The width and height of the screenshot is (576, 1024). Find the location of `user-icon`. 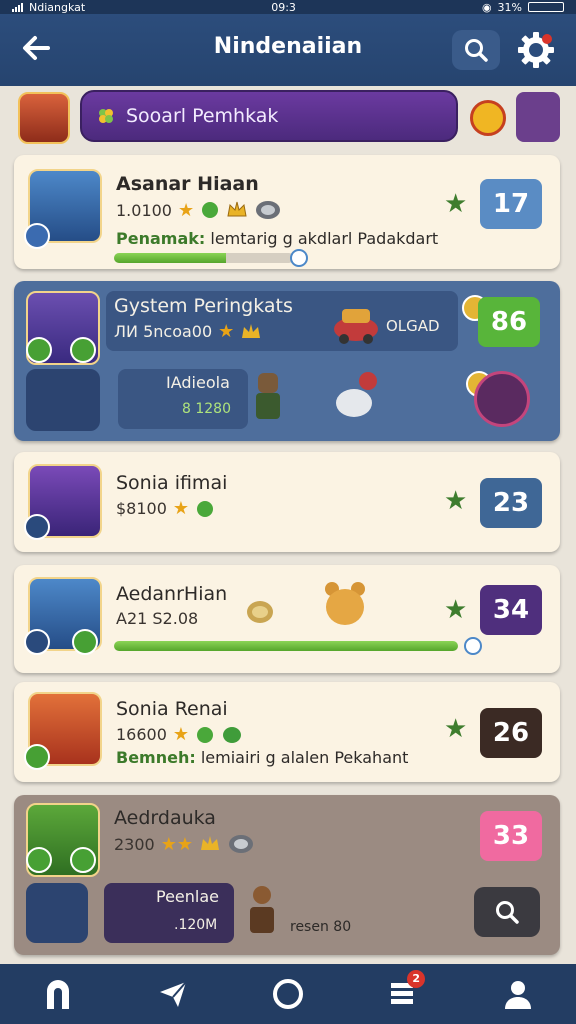

user-icon is located at coordinates (518, 995).